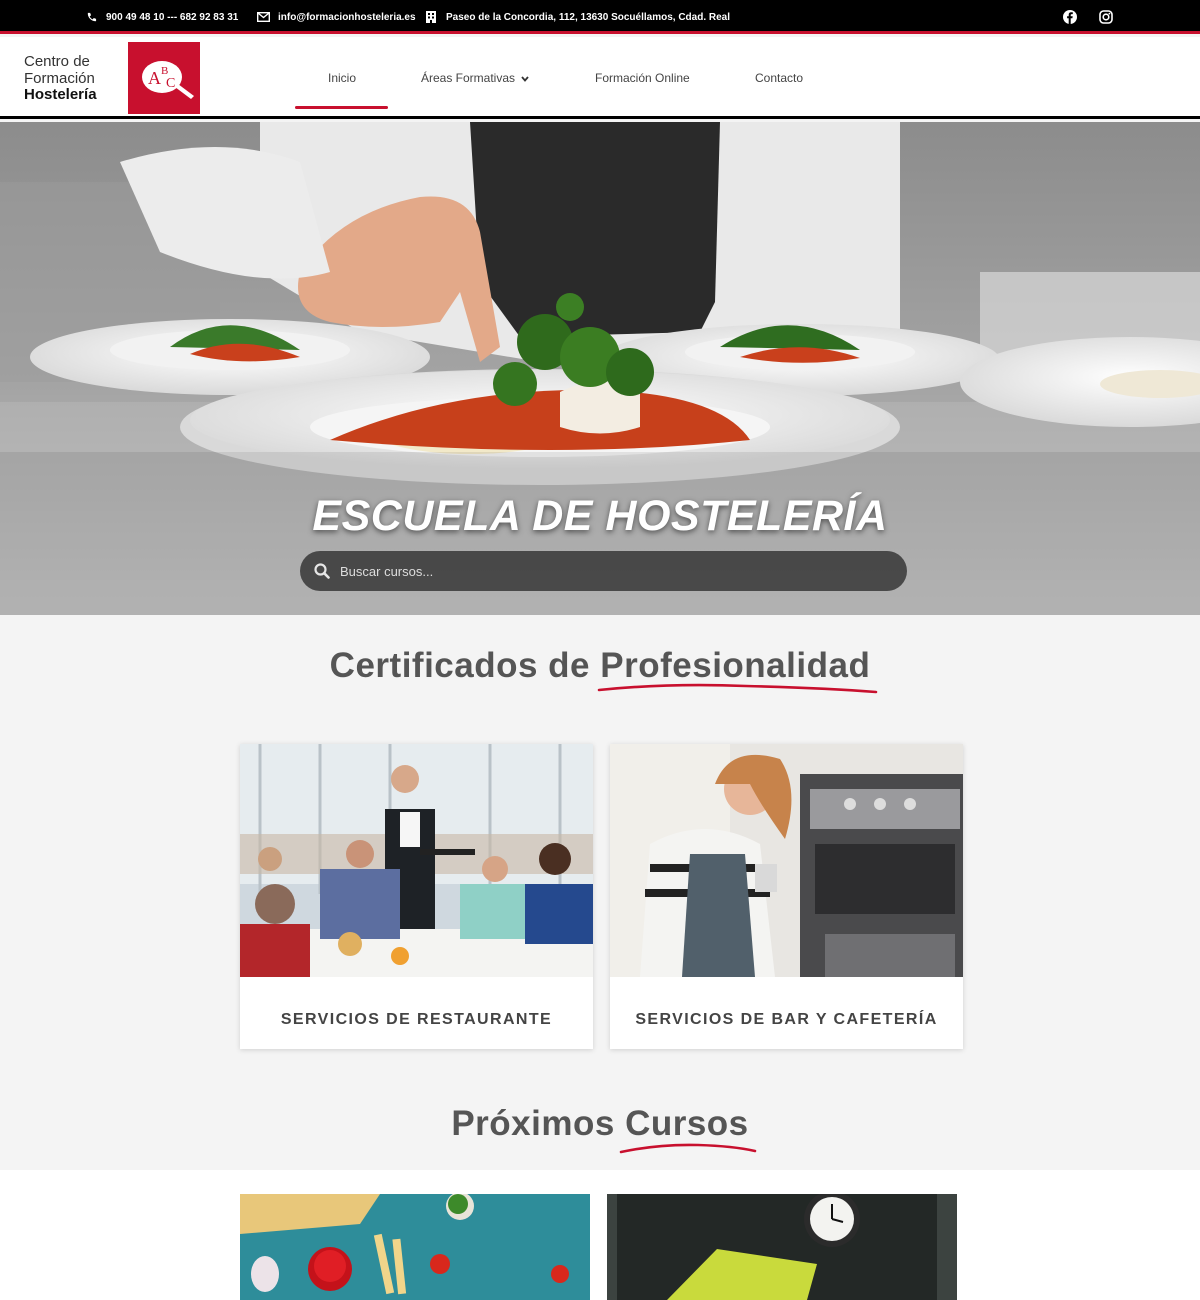  Describe the element at coordinates (164, 78) in the screenshot. I see `logo-mark: A B C` at that location.